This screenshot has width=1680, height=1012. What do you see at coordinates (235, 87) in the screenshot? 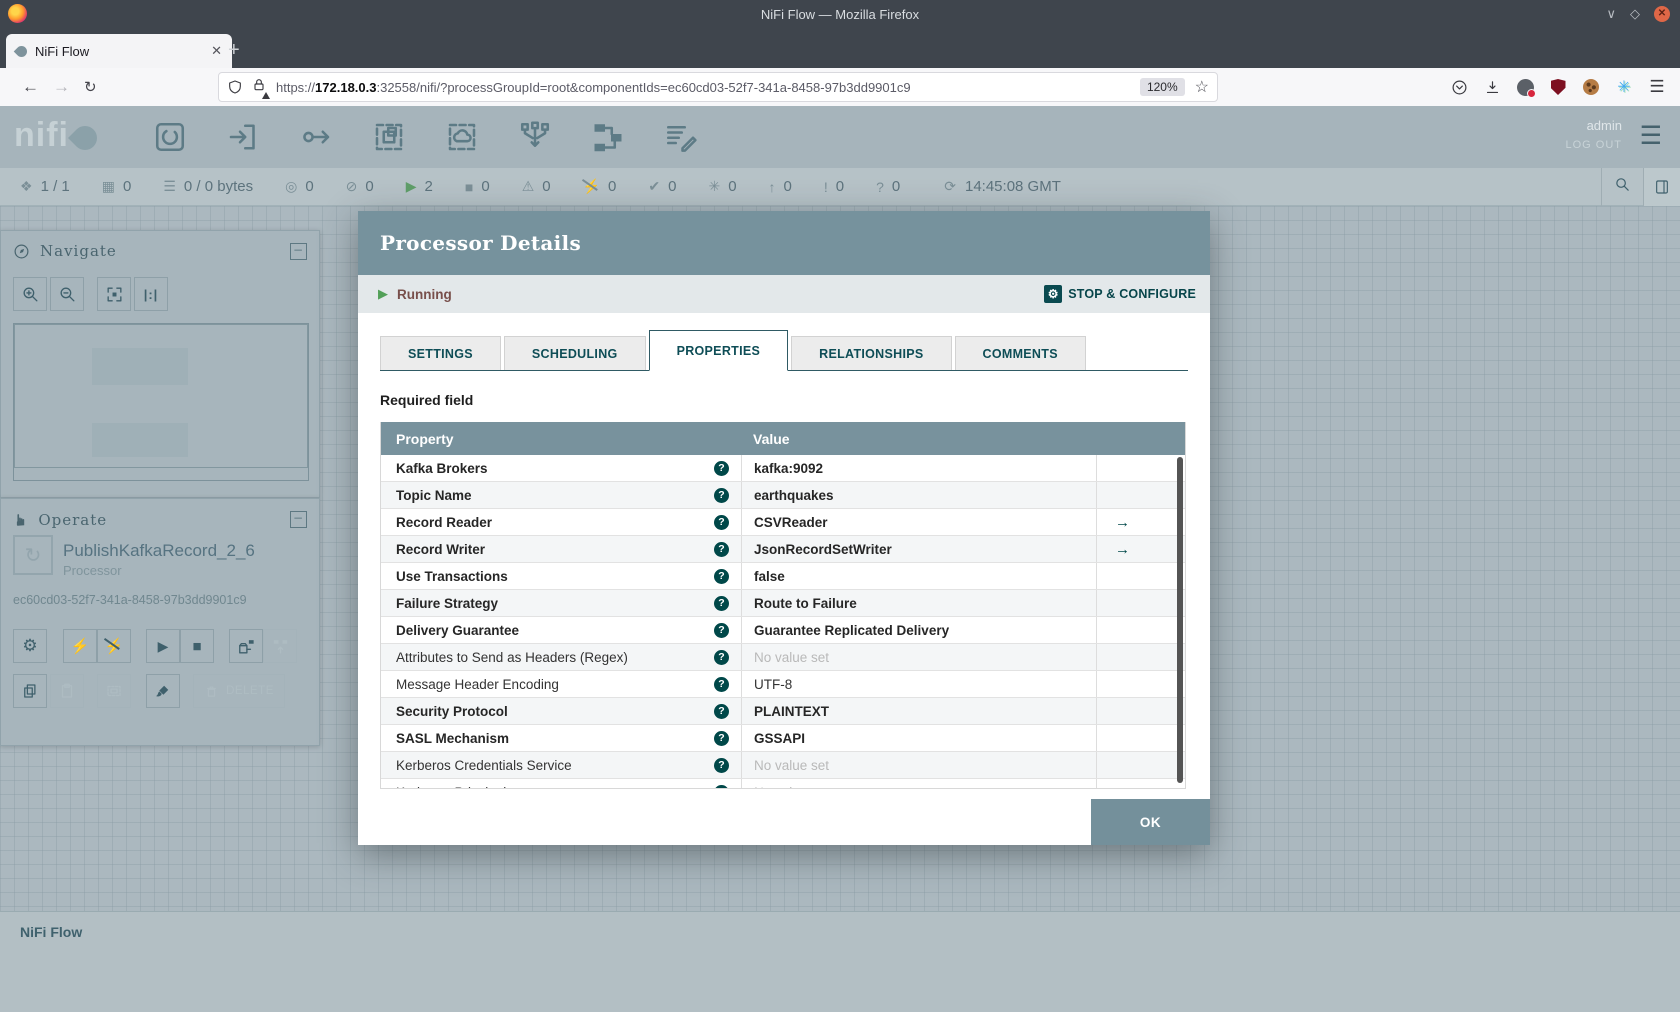
I see `shield-icon` at bounding box center [235, 87].